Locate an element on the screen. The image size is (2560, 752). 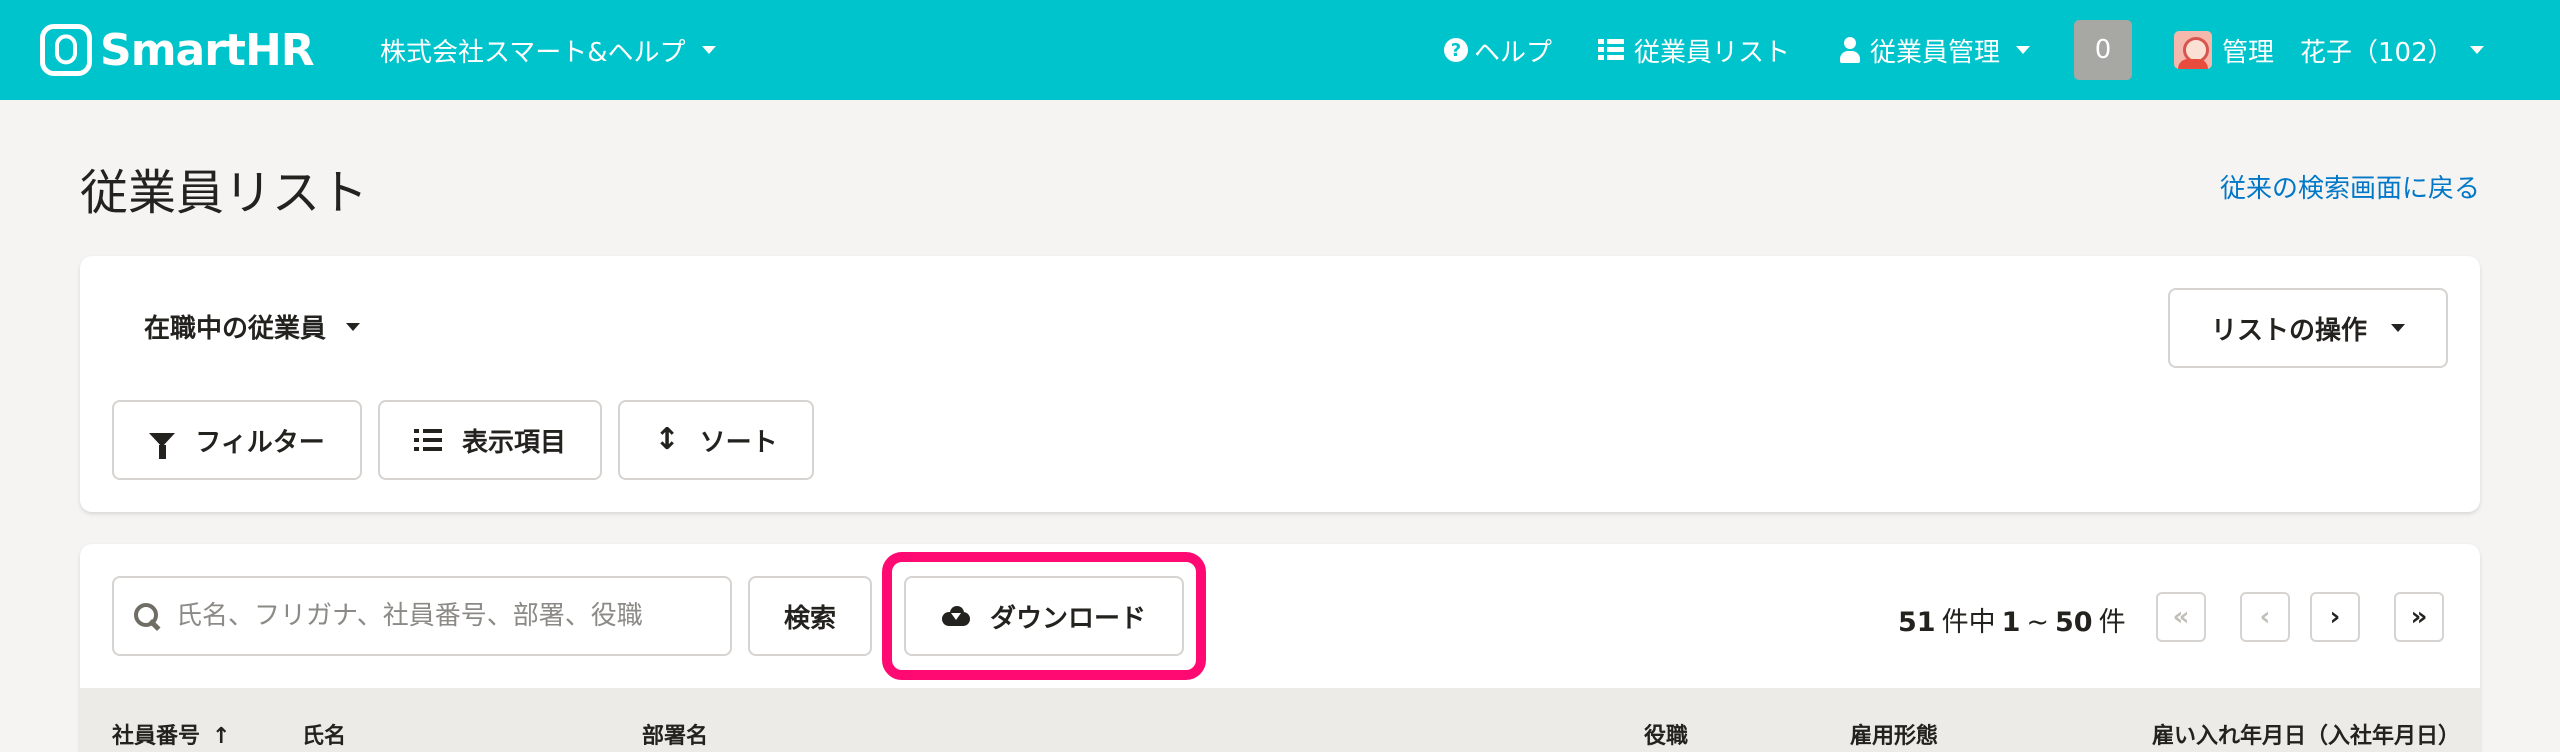
filter-button: フィルター is located at coordinates (237, 440).